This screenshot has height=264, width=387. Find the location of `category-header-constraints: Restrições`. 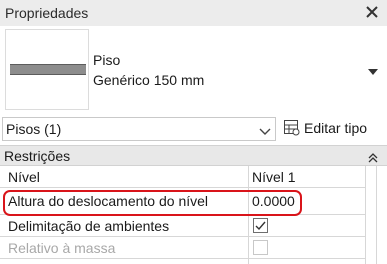

category-header-constraints: Restrições is located at coordinates (193, 155).